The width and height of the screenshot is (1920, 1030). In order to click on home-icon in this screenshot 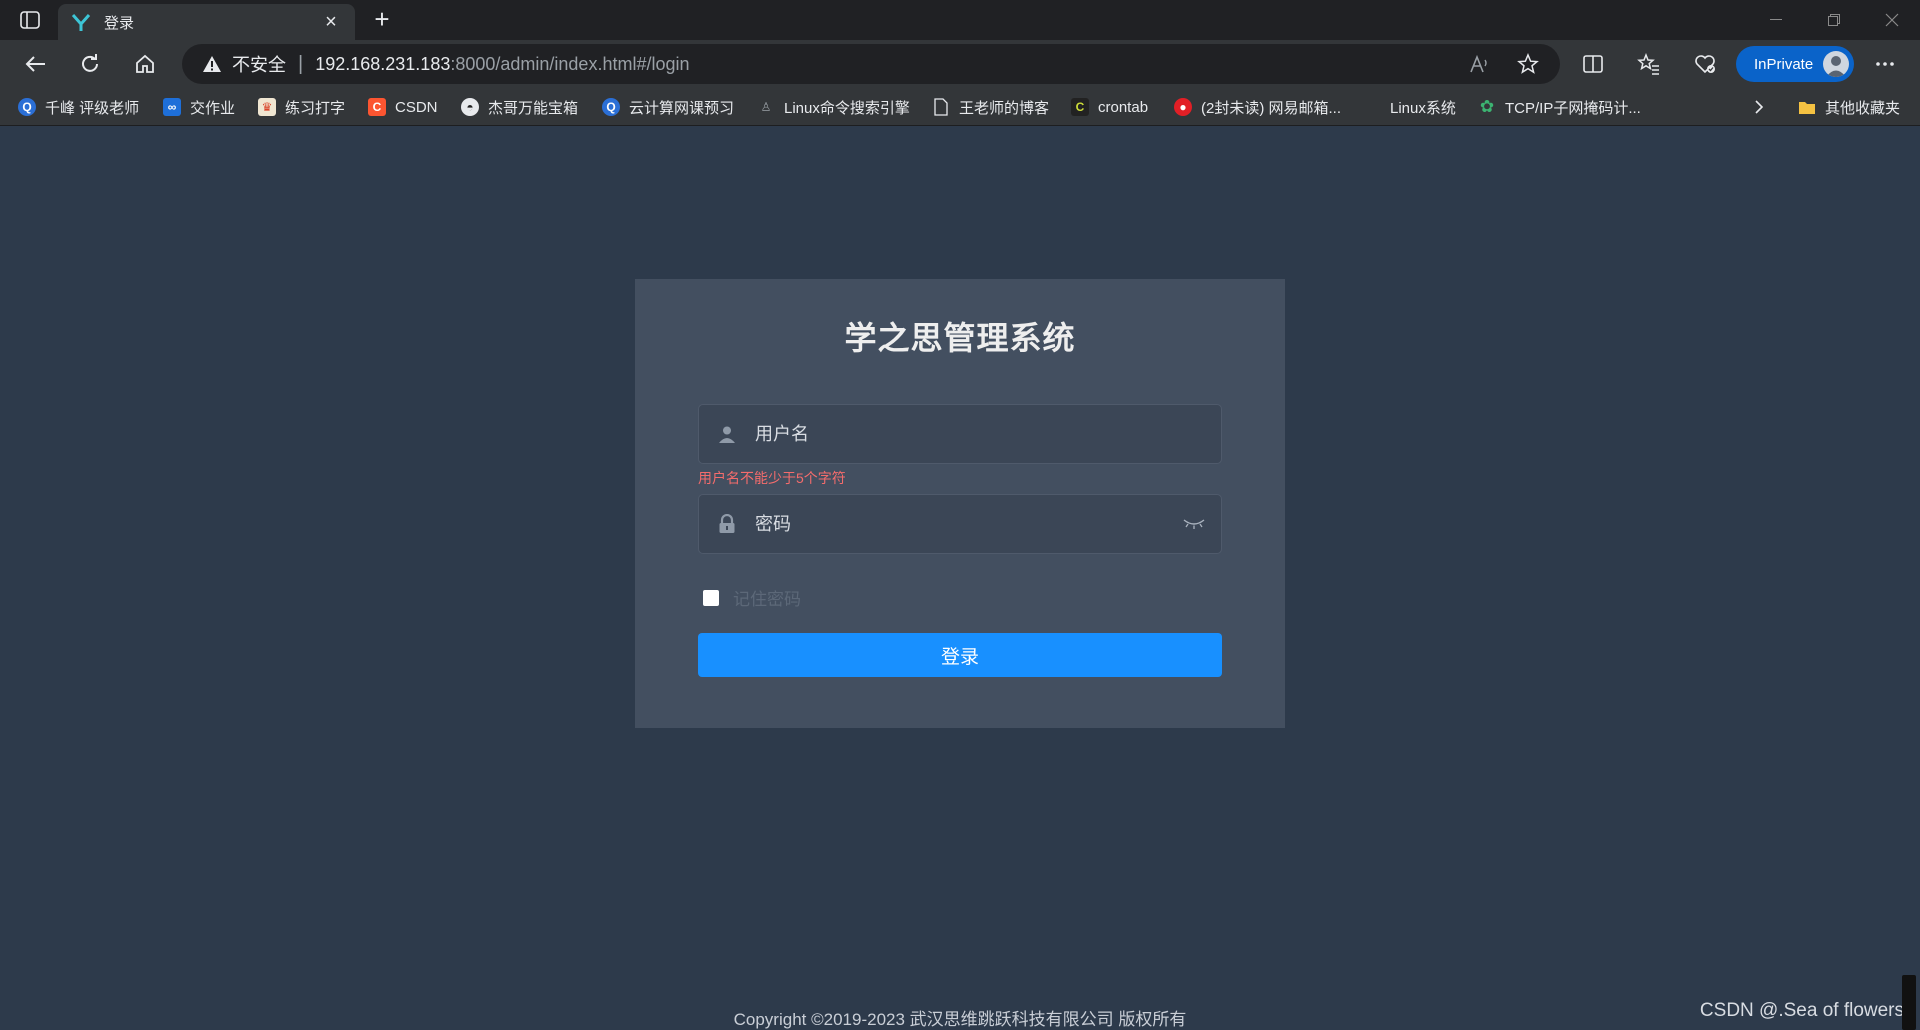, I will do `click(145, 64)`.